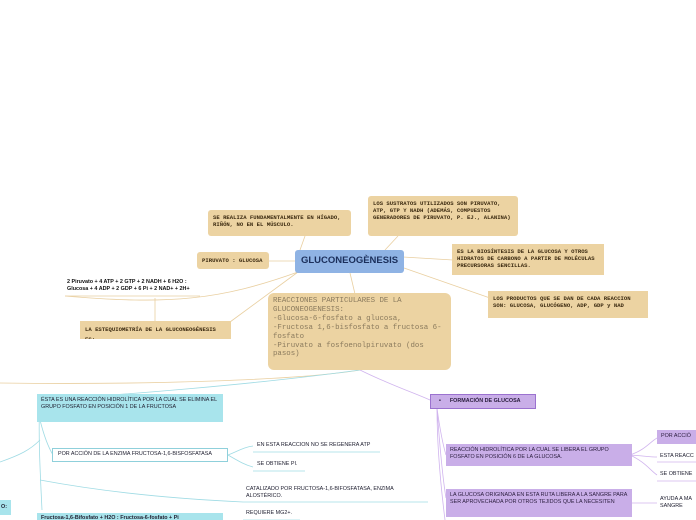 The image size is (696, 520). Describe the element at coordinates (349, 261) in the screenshot. I see `central-topic: GLUCONEOGÈNESIS` at that location.